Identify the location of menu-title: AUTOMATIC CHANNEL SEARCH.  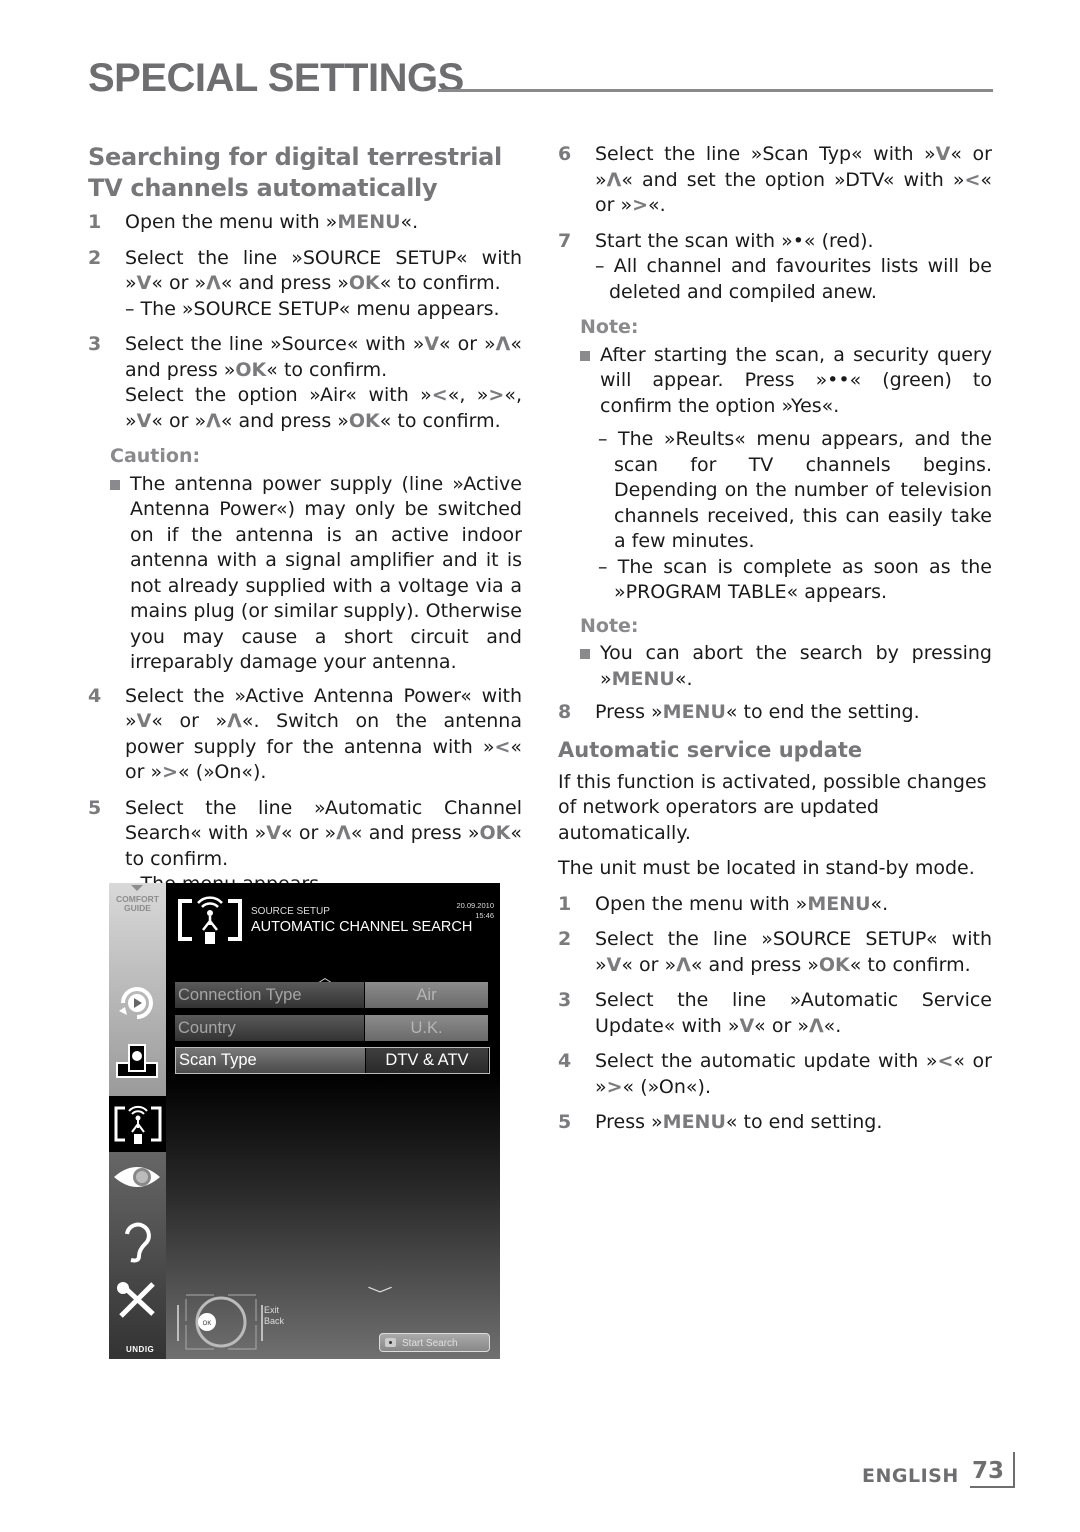
(362, 927).